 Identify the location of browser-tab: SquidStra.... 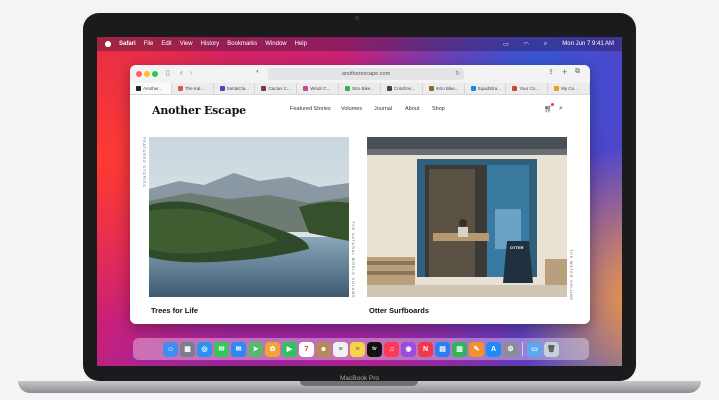
(486, 88).